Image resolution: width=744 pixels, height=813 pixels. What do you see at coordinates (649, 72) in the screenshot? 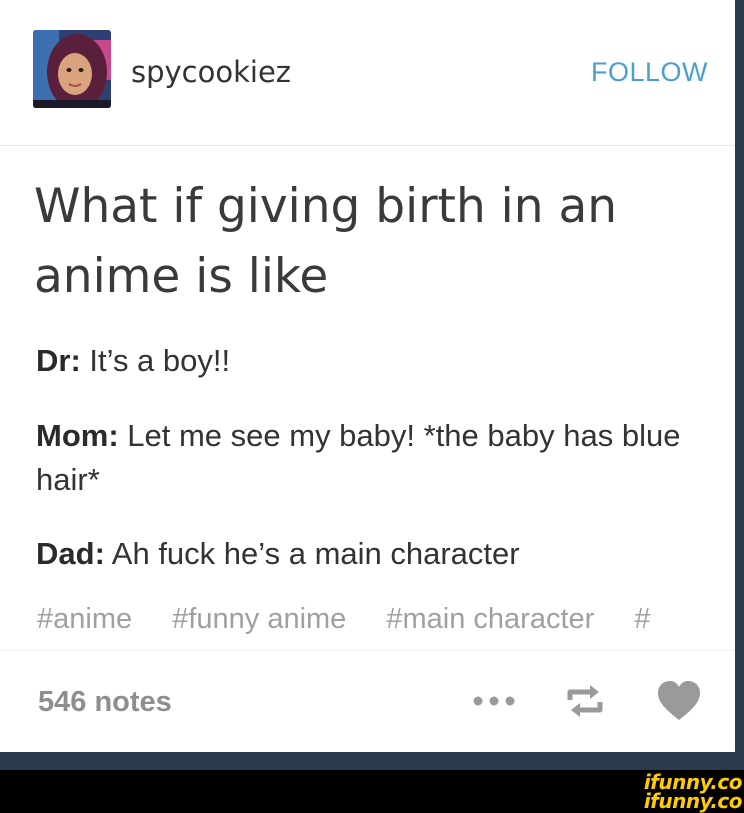
I see `follow-button: FOLLOW` at bounding box center [649, 72].